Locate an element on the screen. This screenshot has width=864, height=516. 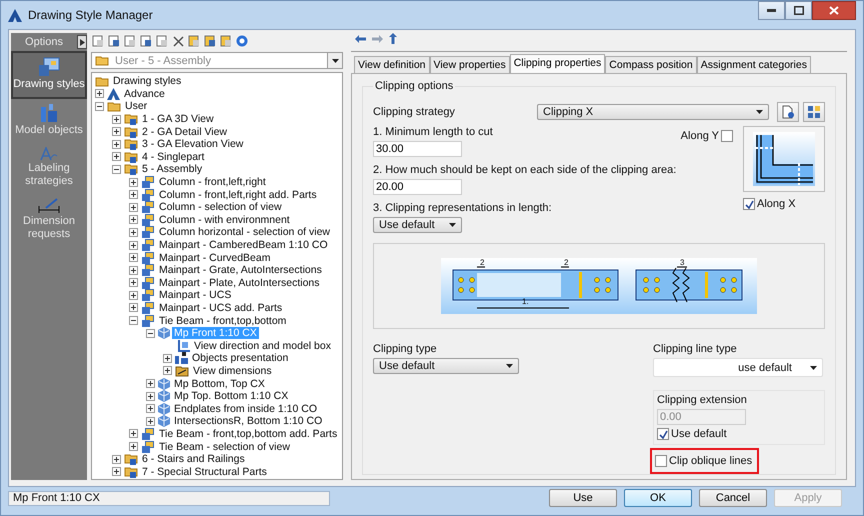
tree-item: Mainpart - Plate, AutoIntersections is located at coordinates (239, 282).